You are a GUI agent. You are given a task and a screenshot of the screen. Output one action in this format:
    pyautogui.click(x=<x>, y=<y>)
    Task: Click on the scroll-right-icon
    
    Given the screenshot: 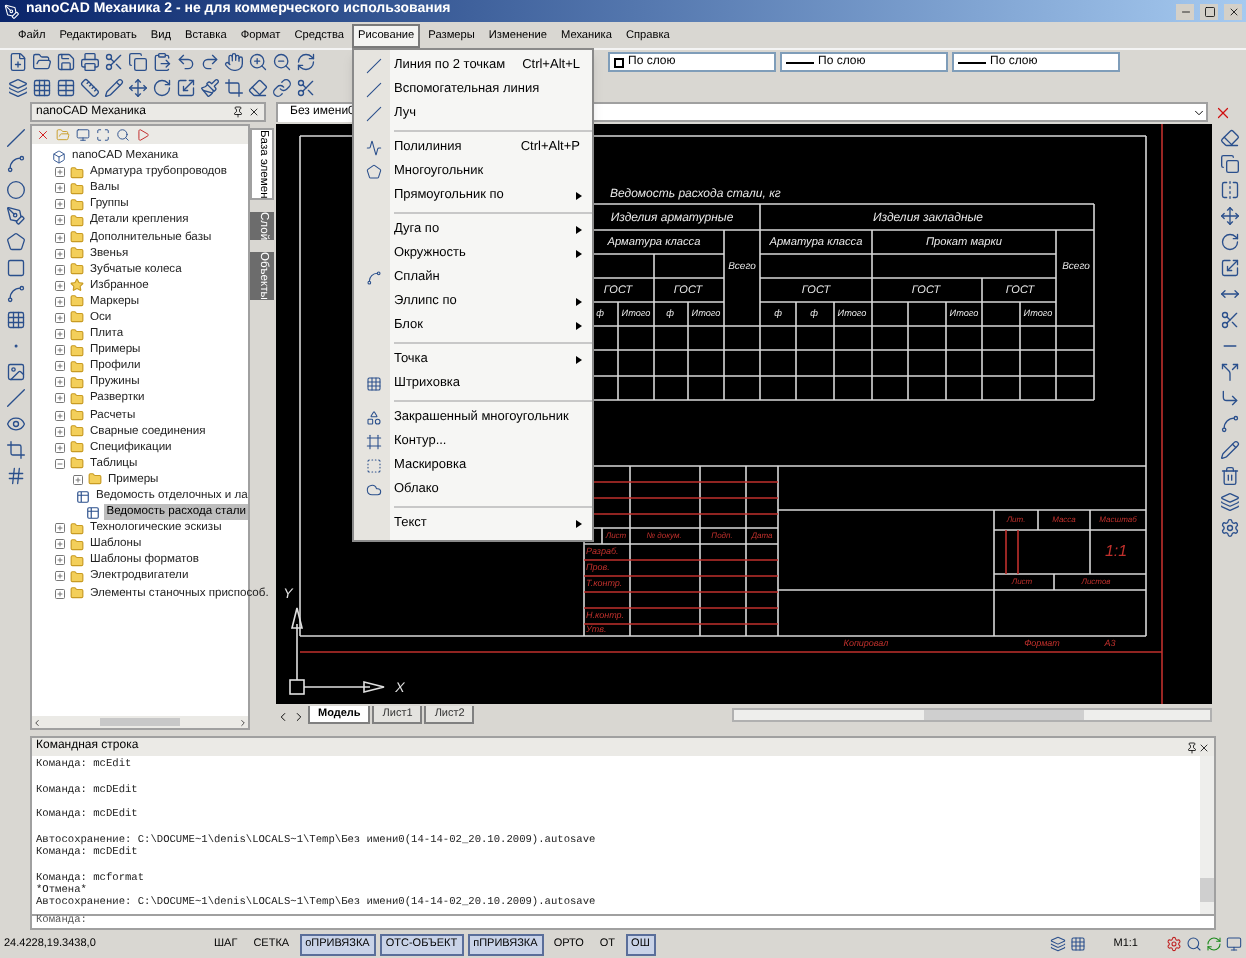 What is the action you would take?
    pyautogui.click(x=243, y=722)
    